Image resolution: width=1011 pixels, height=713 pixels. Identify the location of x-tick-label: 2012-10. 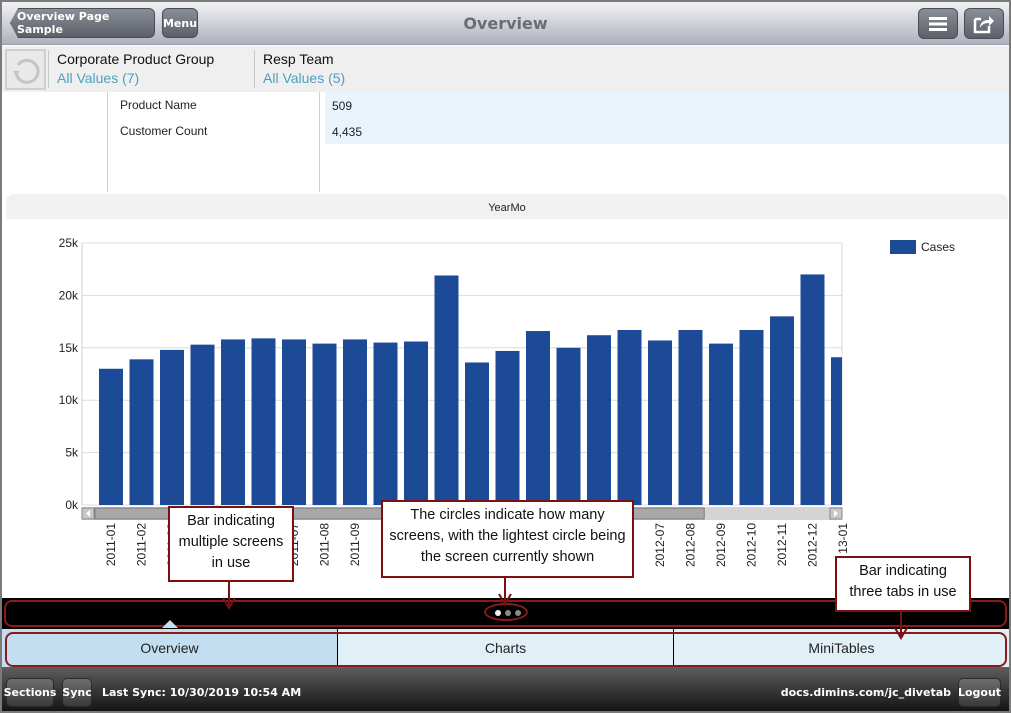
(752, 545).